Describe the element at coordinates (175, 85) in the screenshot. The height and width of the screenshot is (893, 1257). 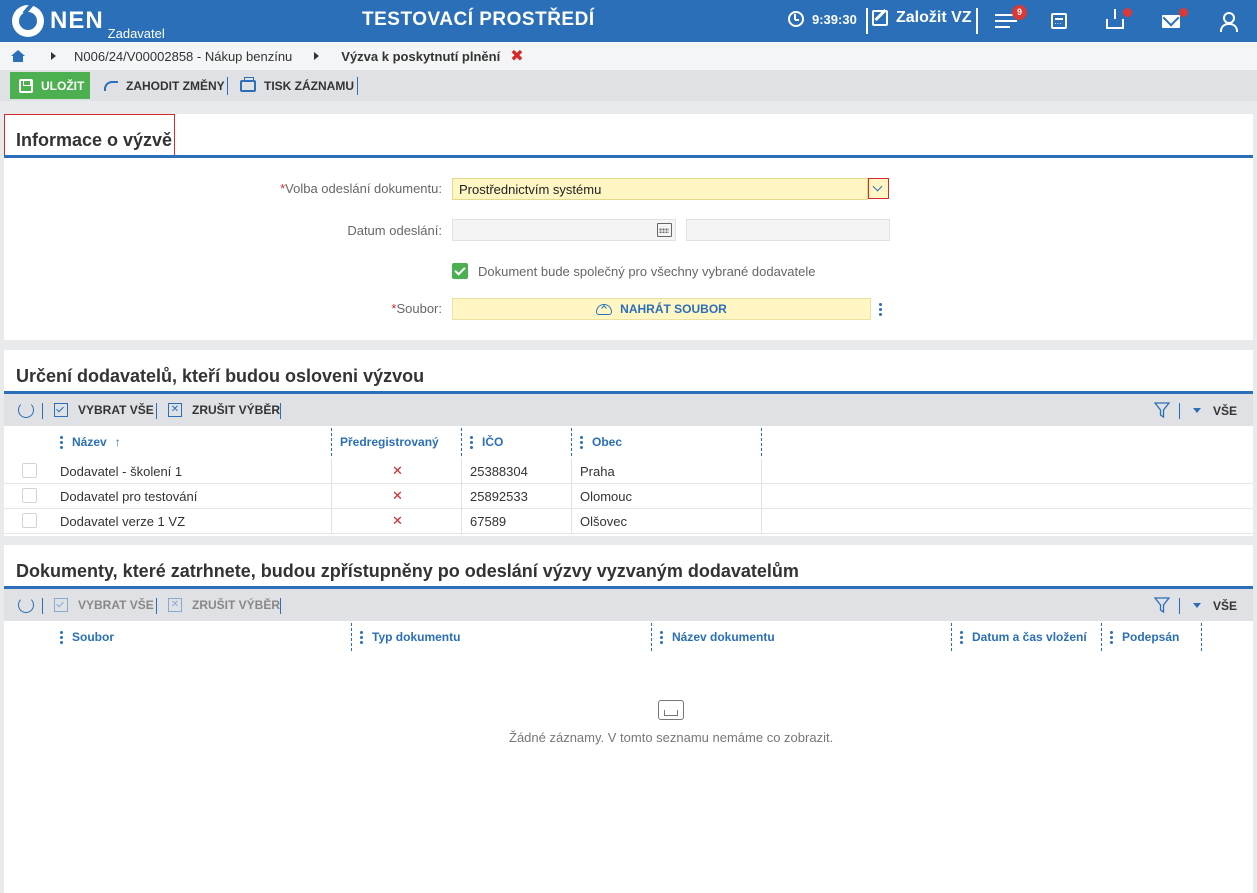
I see `discard-label: ZAHODIT ZMĚNY` at that location.